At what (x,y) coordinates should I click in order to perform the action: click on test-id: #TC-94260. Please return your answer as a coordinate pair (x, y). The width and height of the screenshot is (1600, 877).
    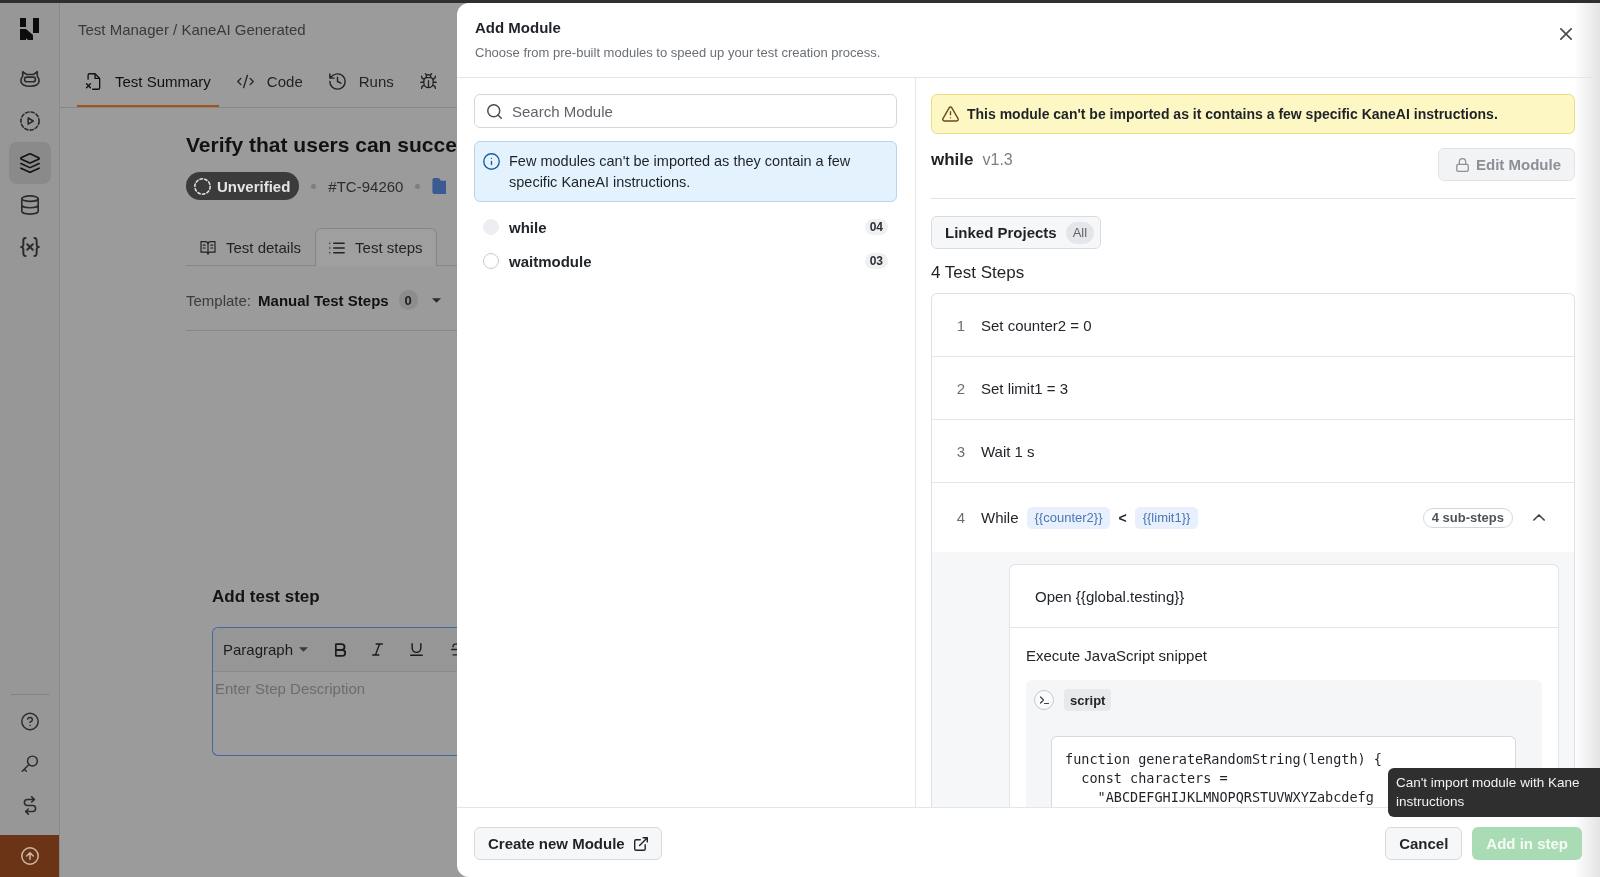
    Looking at the image, I should click on (366, 186).